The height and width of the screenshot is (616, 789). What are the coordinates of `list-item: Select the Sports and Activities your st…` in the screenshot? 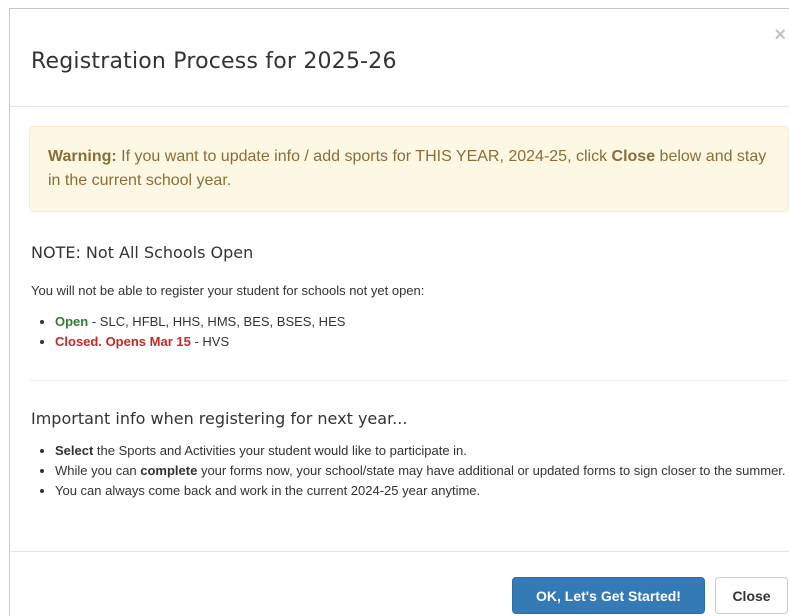 It's located at (422, 451).